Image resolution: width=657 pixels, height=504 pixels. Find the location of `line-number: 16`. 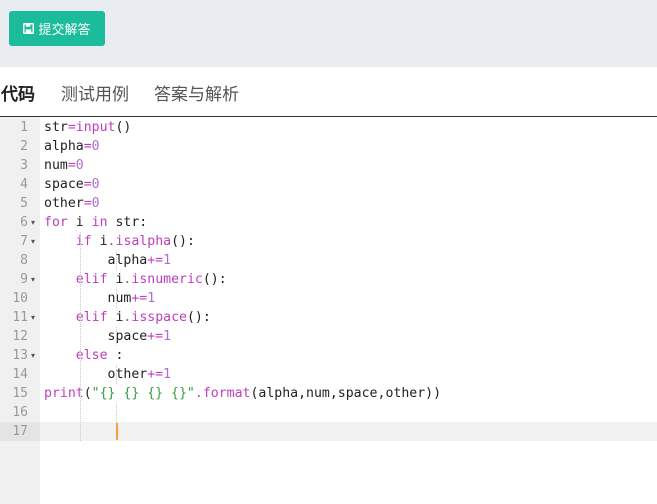

line-number: 16 is located at coordinates (20, 412).